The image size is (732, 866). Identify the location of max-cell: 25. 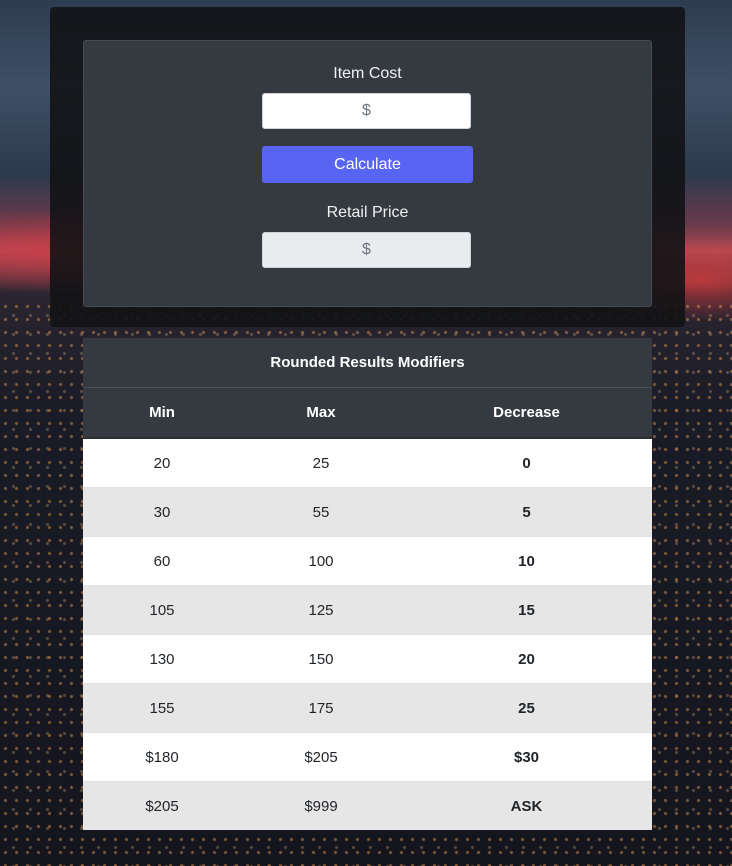
(321, 462).